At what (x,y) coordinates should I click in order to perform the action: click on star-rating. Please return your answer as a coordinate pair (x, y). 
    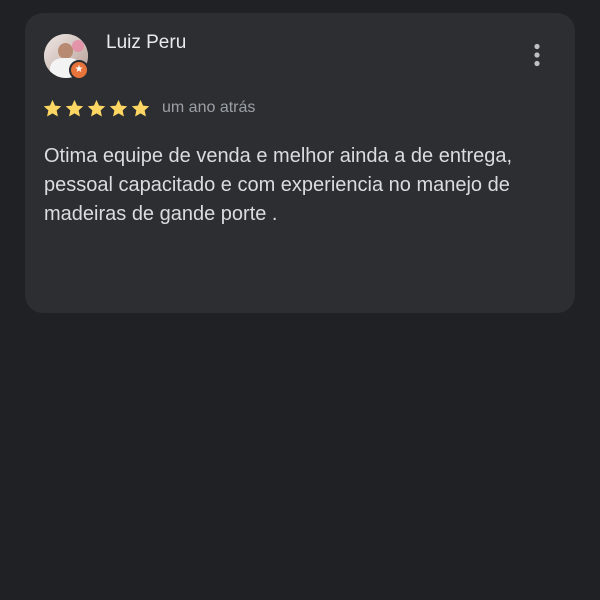
    Looking at the image, I should click on (96, 108).